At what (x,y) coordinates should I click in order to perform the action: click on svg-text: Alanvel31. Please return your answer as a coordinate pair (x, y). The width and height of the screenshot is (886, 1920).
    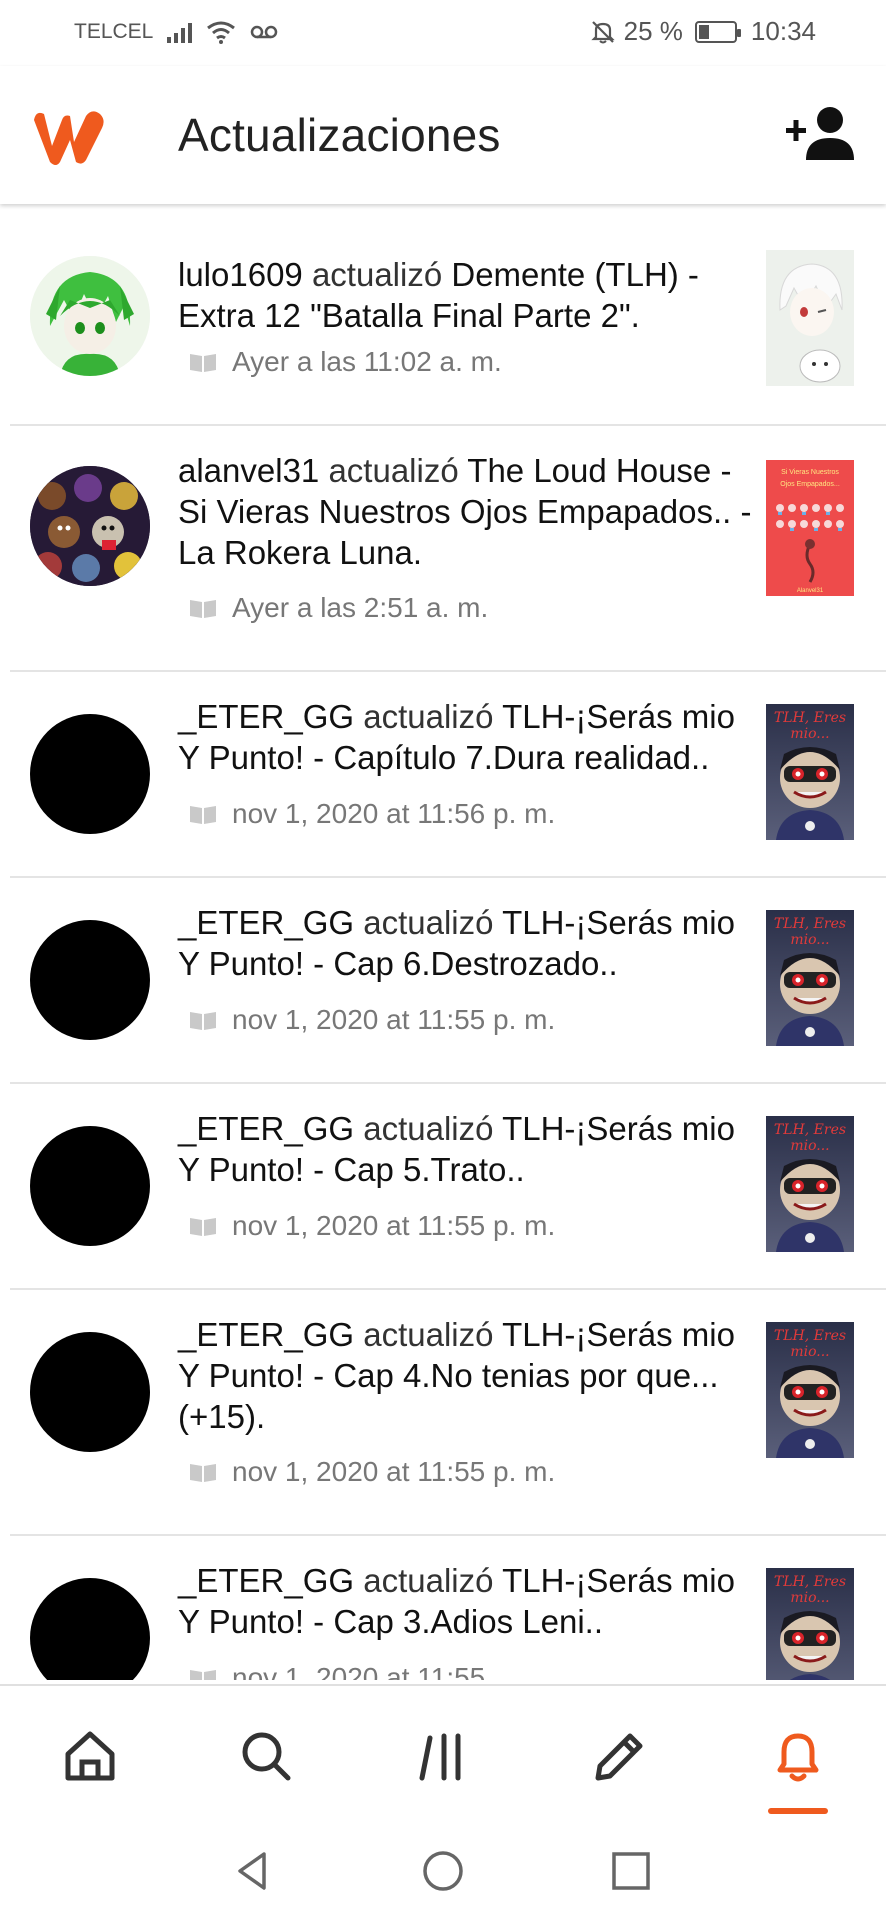
    Looking at the image, I should click on (810, 591).